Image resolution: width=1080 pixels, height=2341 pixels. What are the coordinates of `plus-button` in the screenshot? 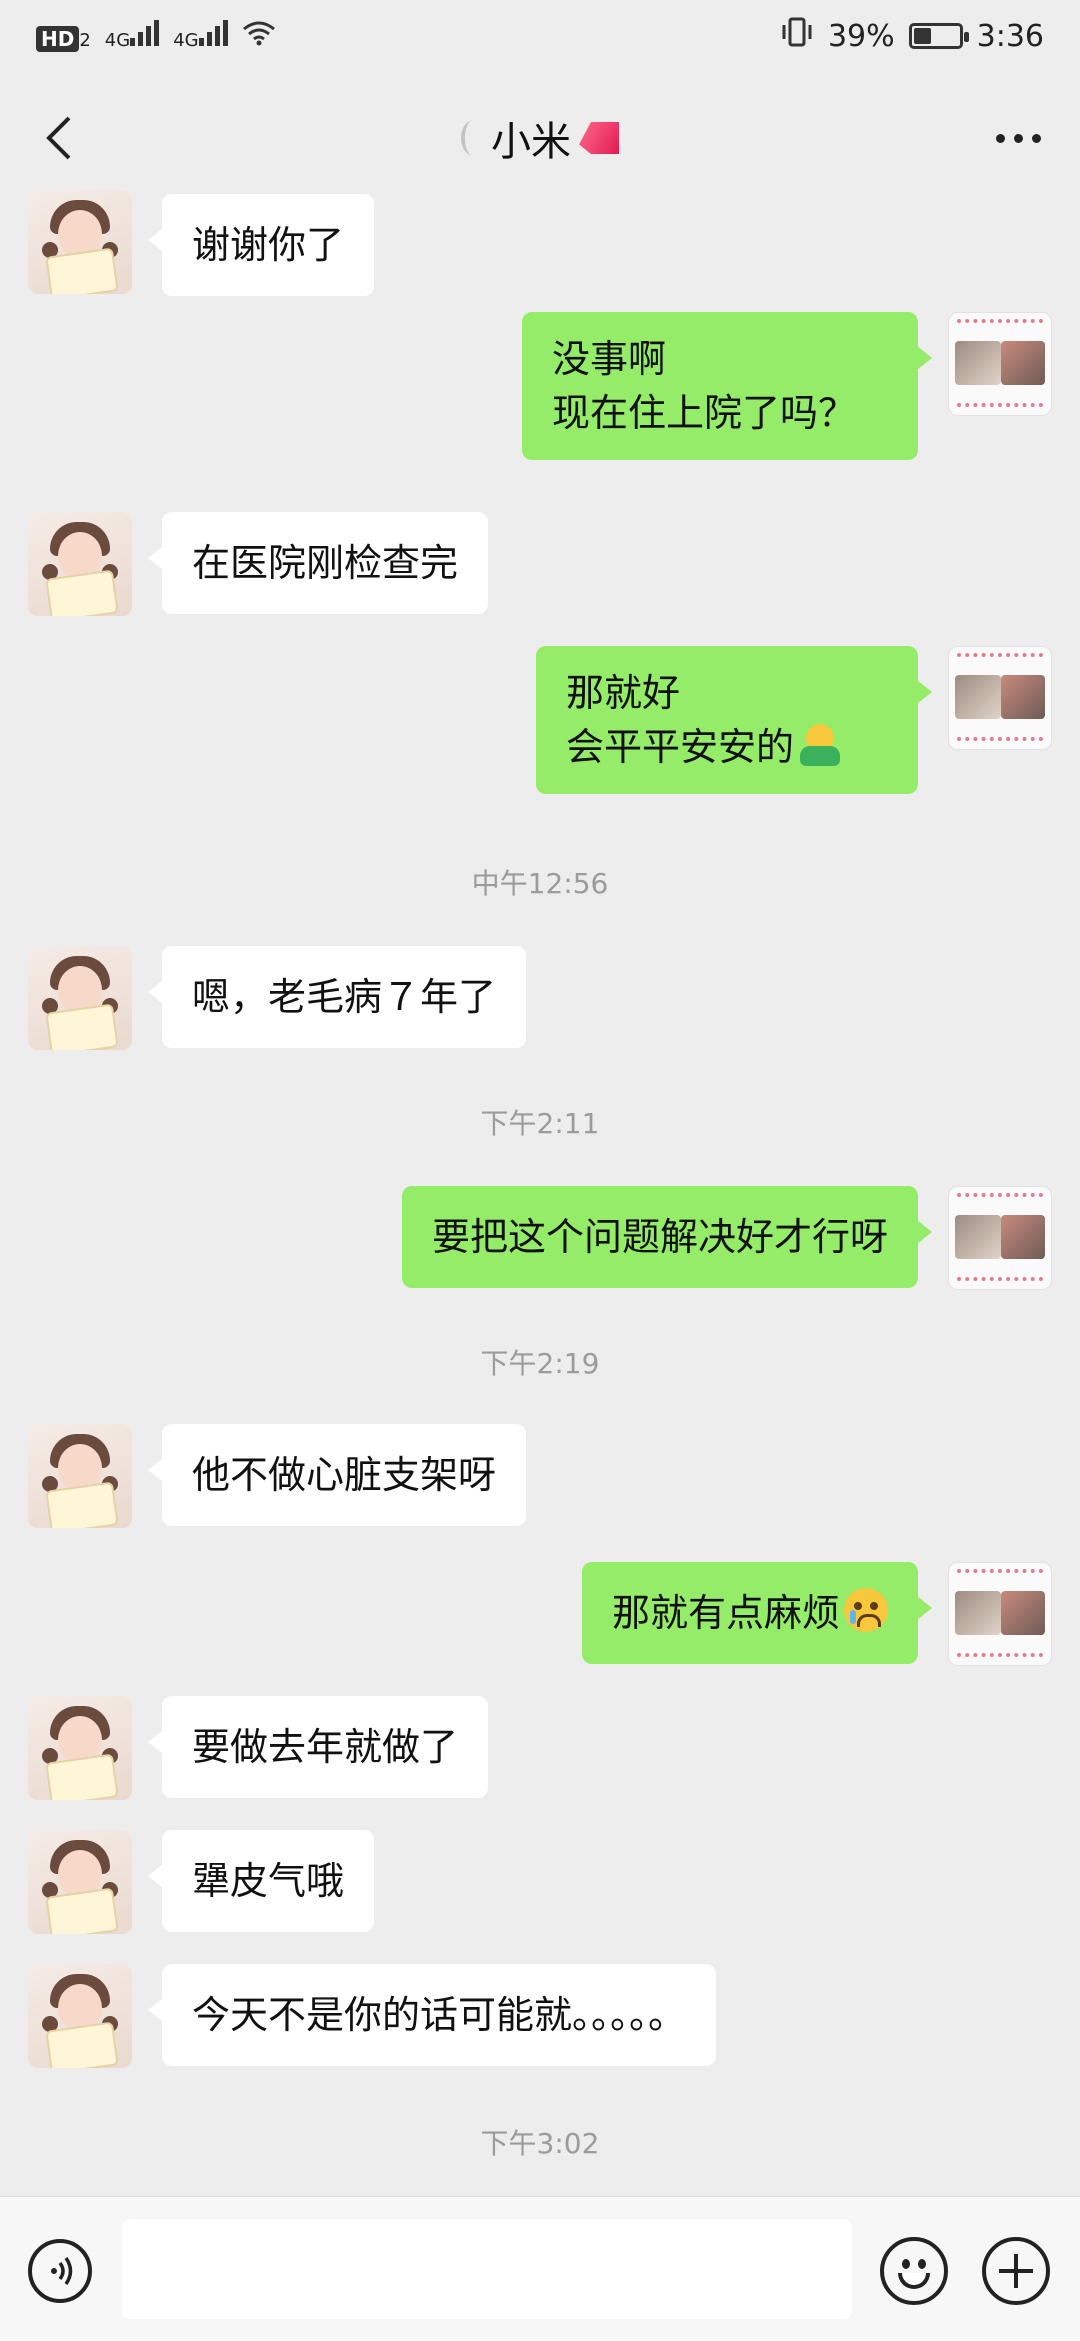 It's located at (1016, 2271).